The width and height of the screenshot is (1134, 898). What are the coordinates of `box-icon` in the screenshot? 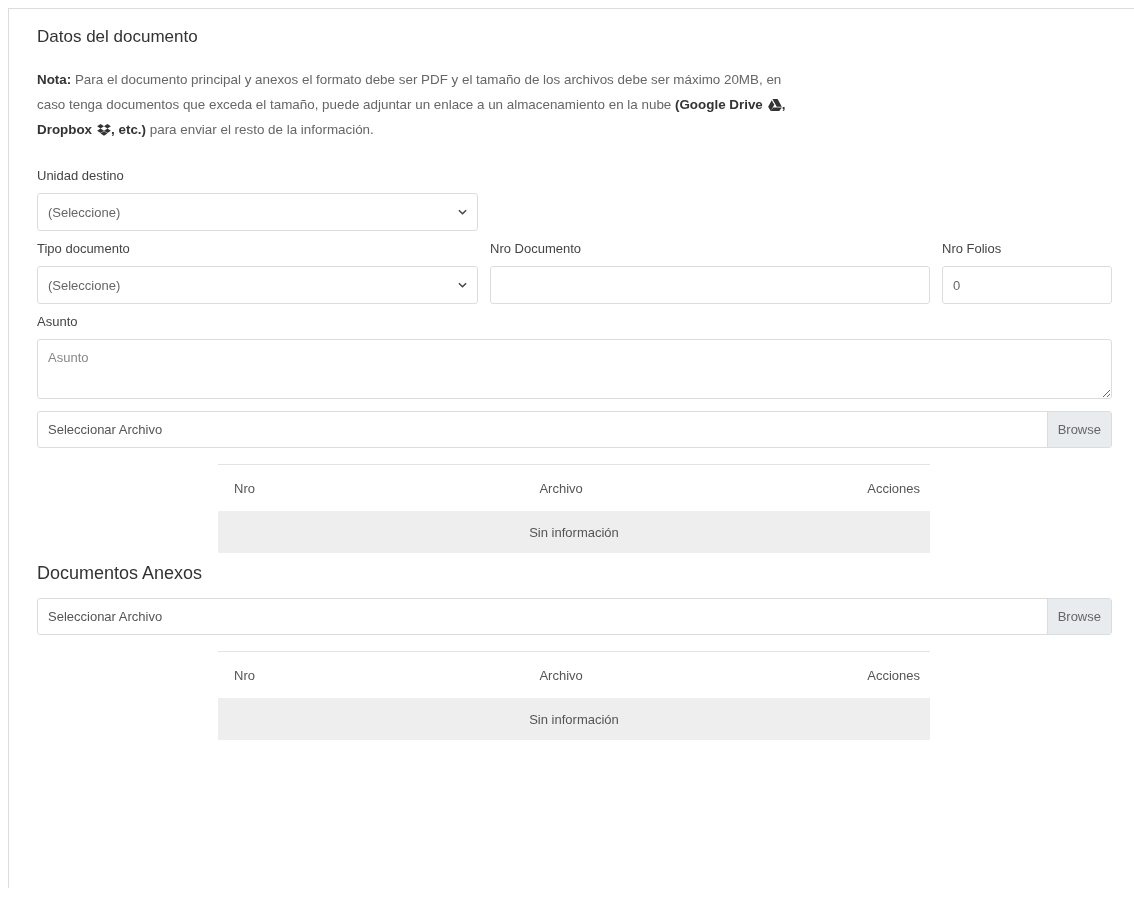 It's located at (104, 129).